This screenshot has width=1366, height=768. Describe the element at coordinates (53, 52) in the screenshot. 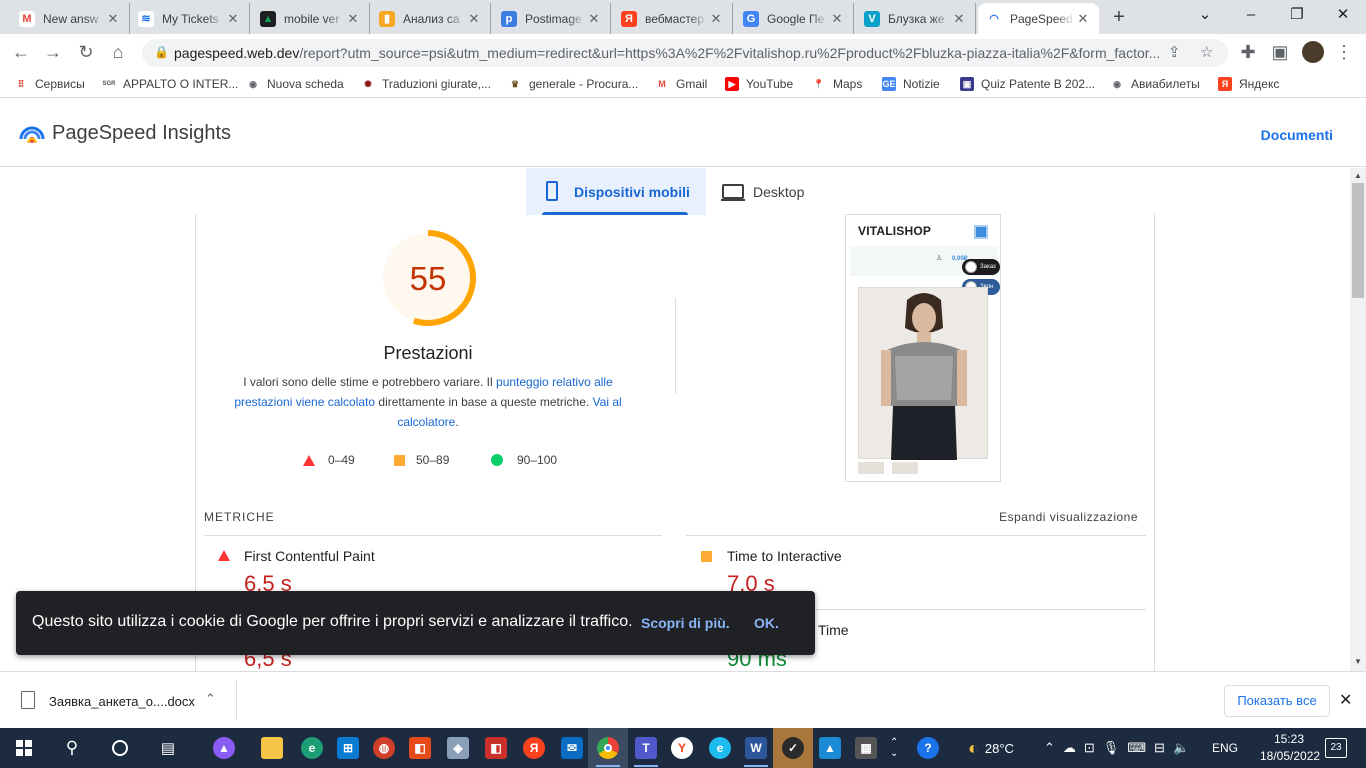

I see `forward-icon: →` at that location.